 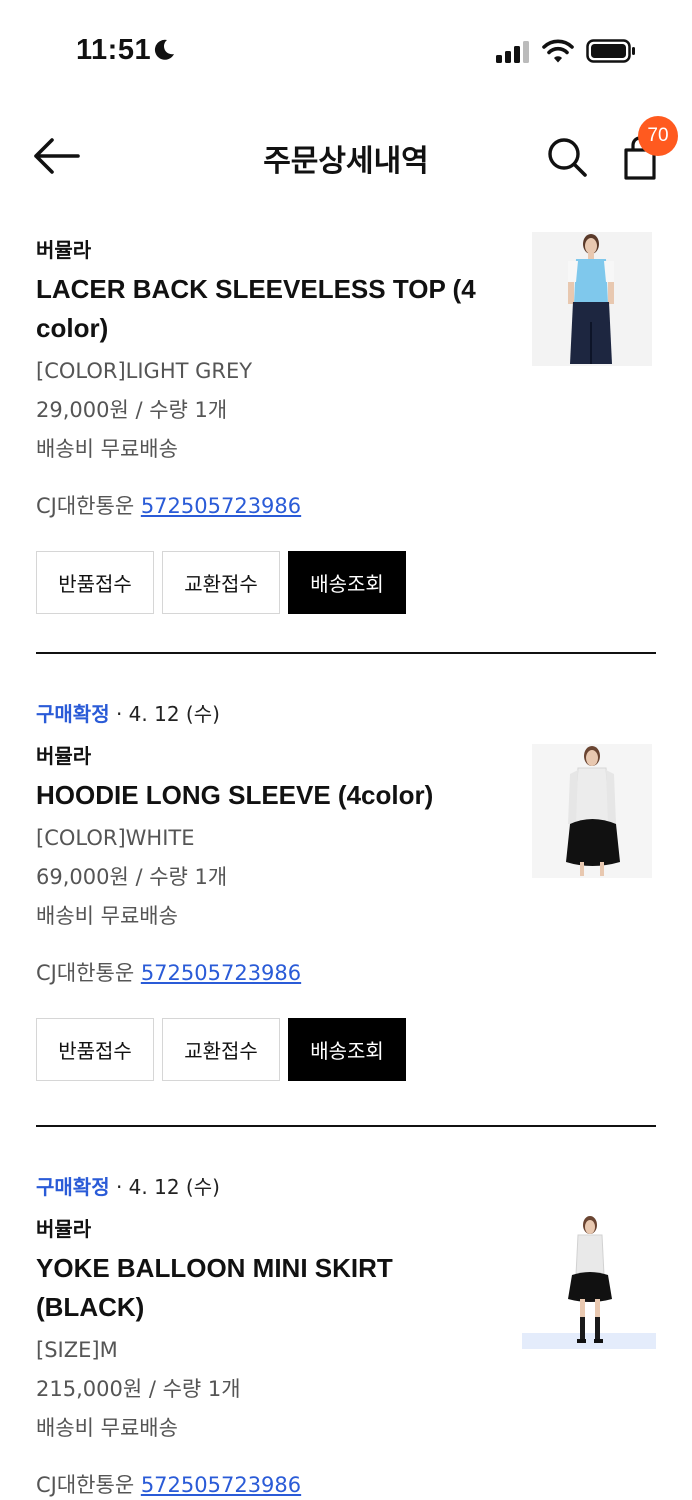 I want to click on cellular-signal-icon, so click(x=512, y=52).